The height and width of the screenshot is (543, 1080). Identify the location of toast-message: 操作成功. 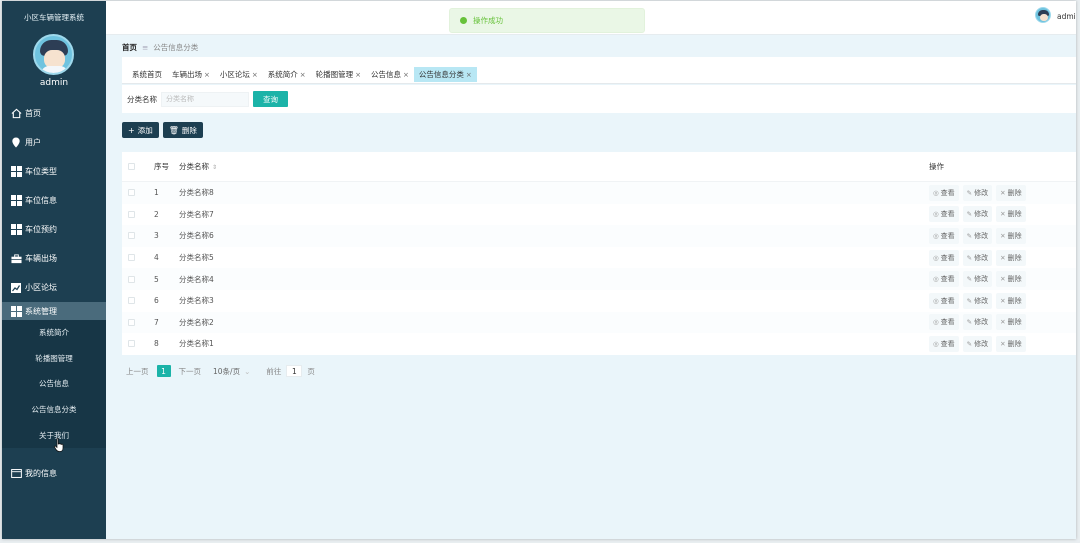
(488, 20).